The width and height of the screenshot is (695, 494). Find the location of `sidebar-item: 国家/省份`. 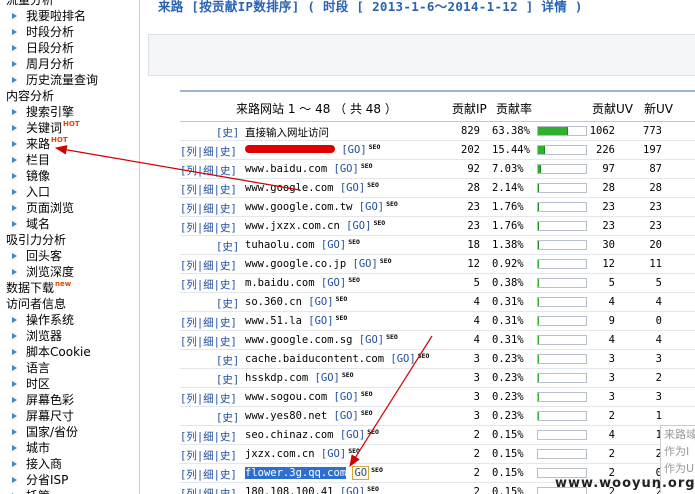

sidebar-item: 国家/省份 is located at coordinates (69, 432).